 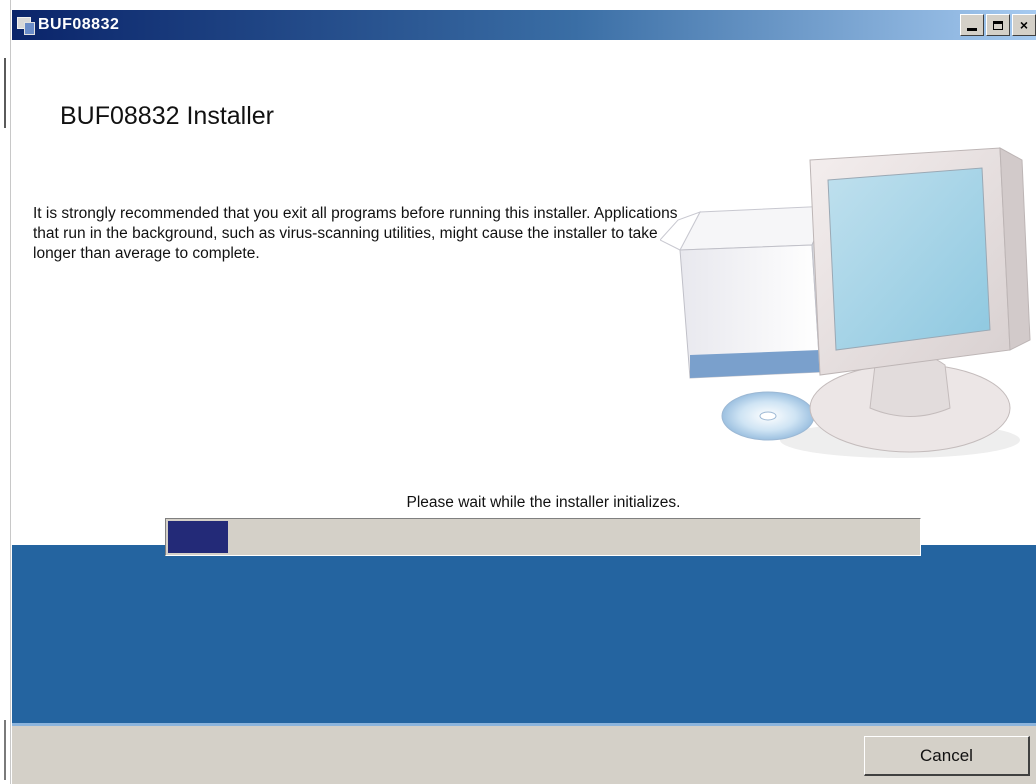 I want to click on cancel-button: Cancel, so click(x=947, y=756).